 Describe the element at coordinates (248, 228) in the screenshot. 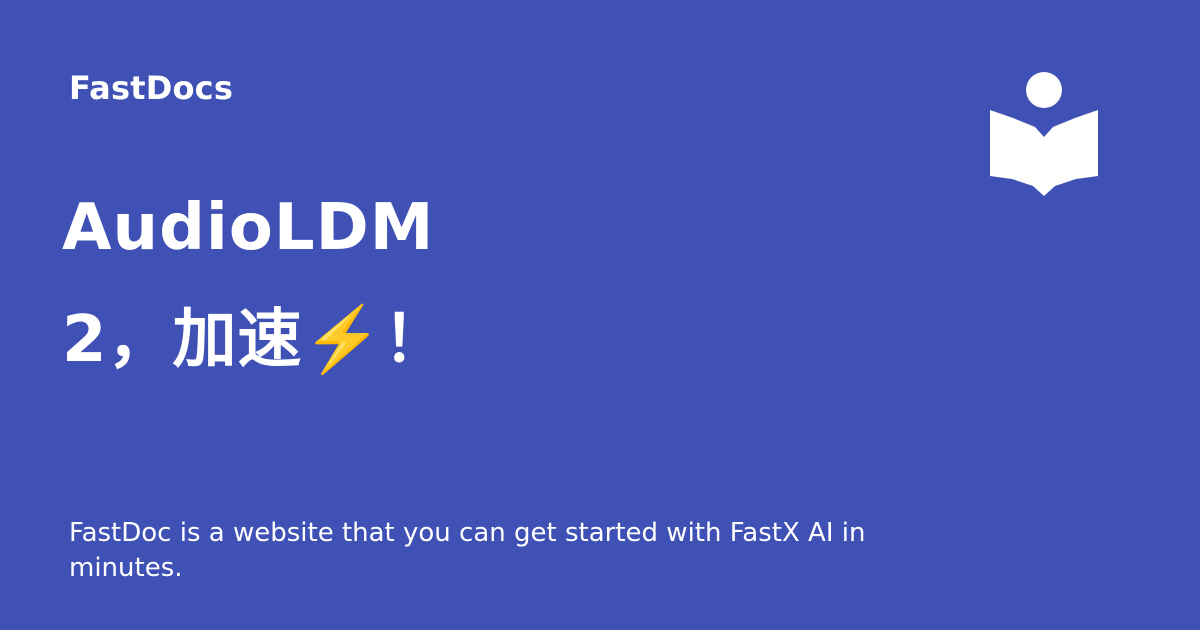

I see `title-line-1: AudioLDM` at that location.